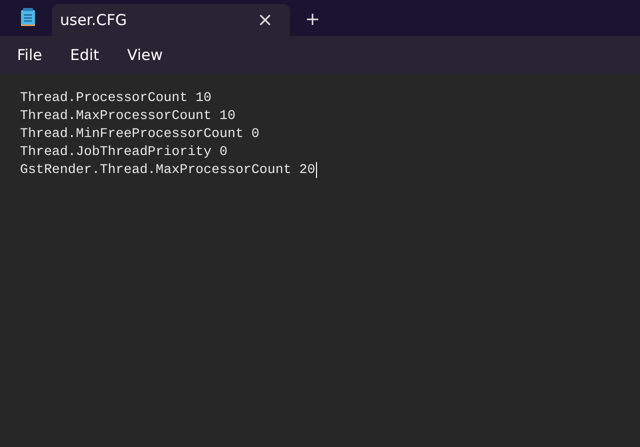 The height and width of the screenshot is (447, 640). I want to click on text-line: Thread.ProcessorCount 10, so click(116, 98).